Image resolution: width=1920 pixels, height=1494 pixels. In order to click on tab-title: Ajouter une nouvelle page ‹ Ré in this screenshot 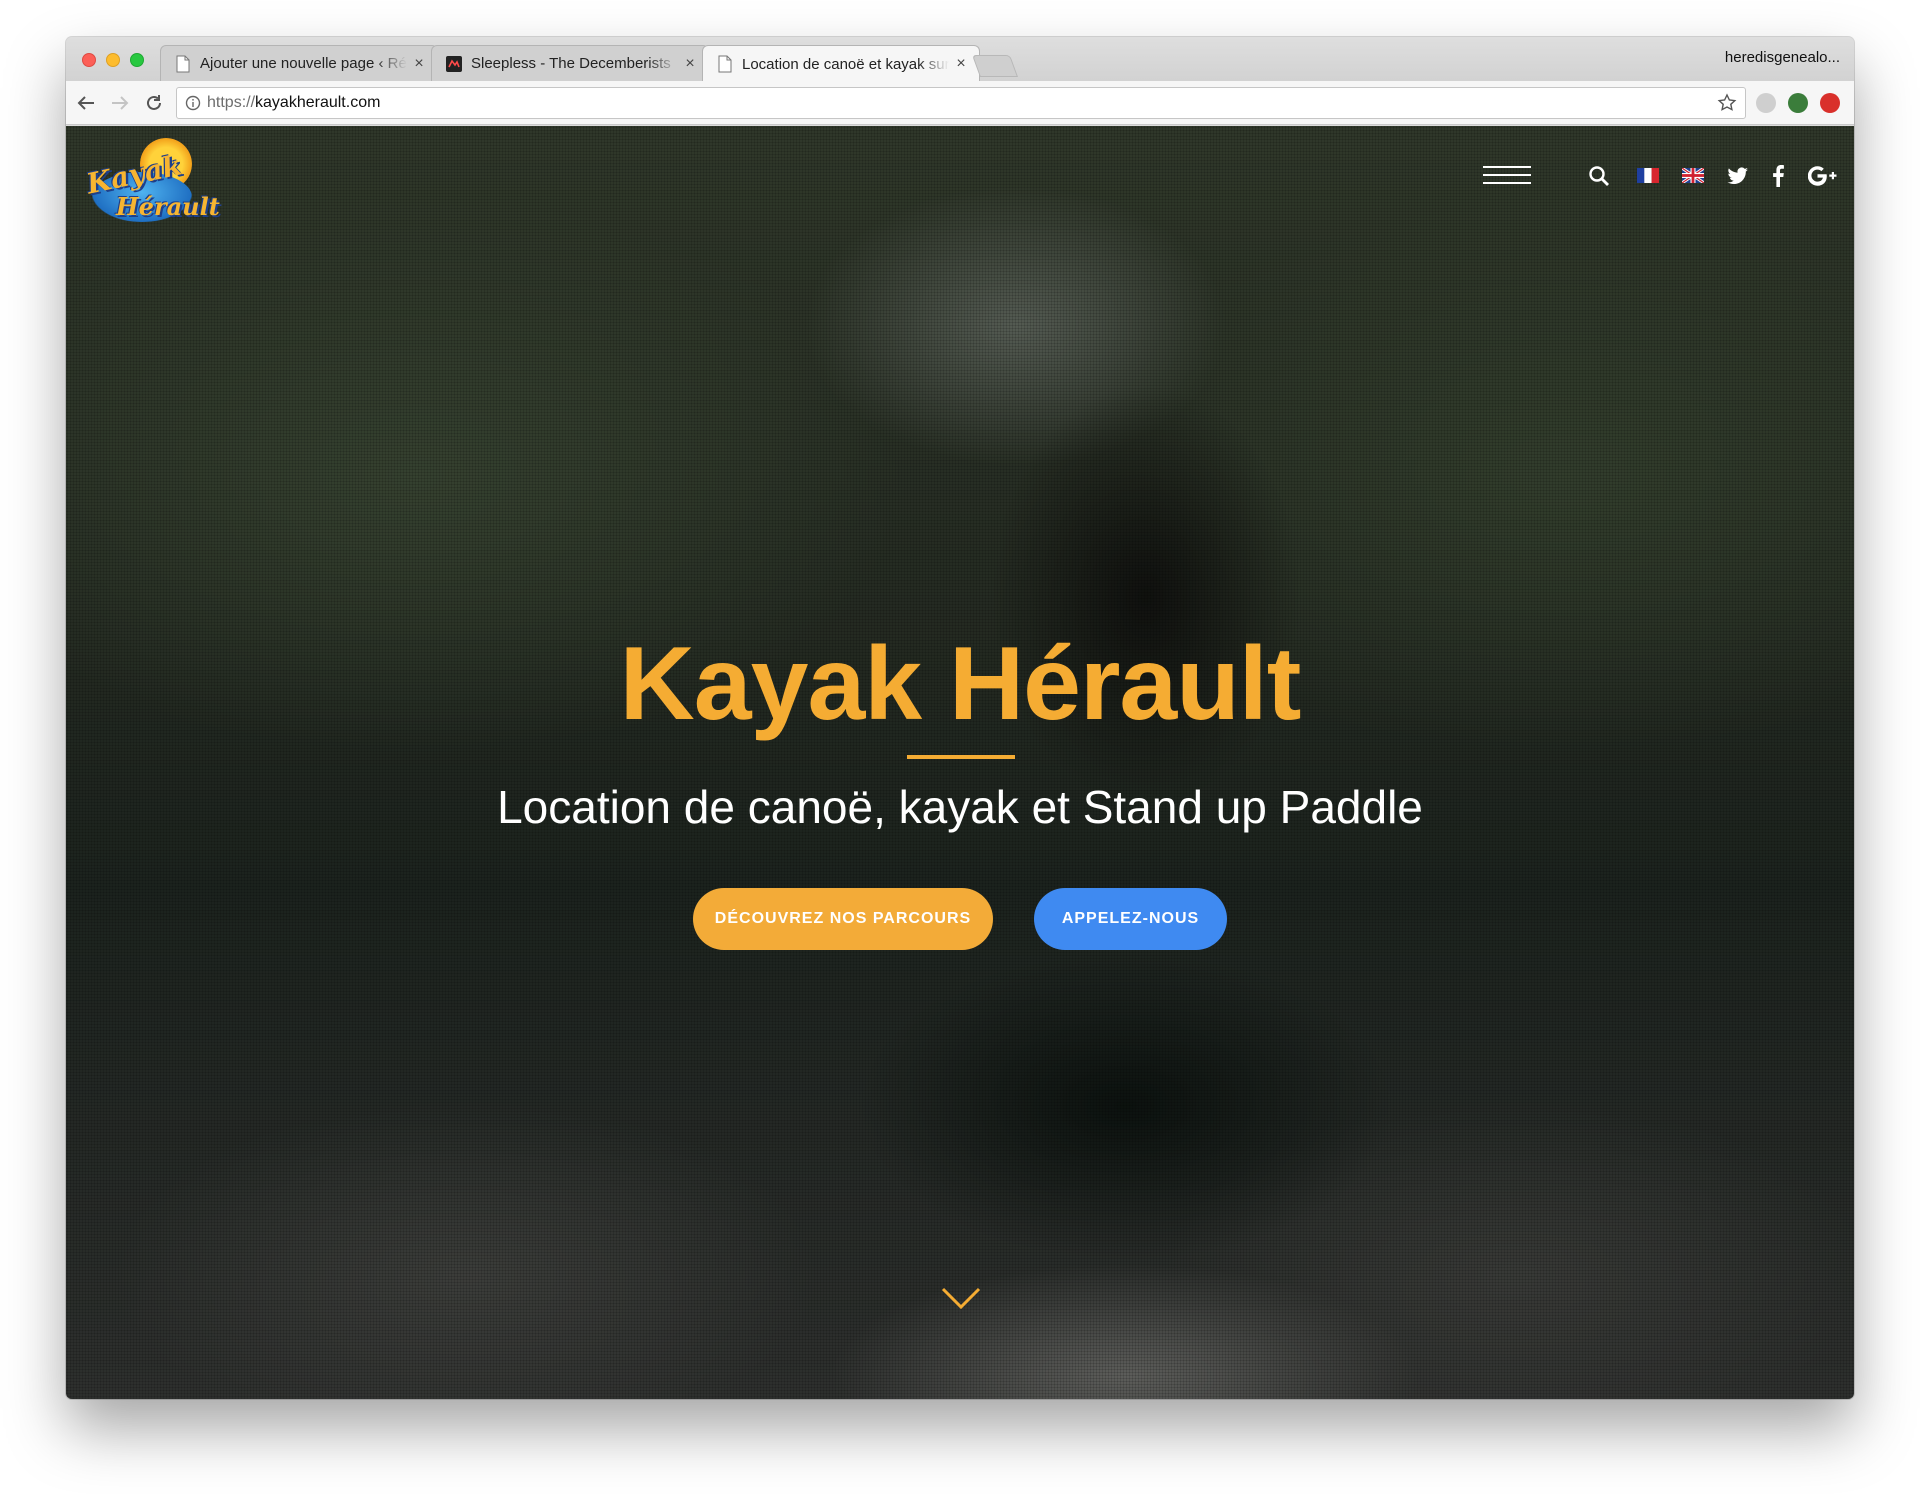, I will do `click(303, 63)`.